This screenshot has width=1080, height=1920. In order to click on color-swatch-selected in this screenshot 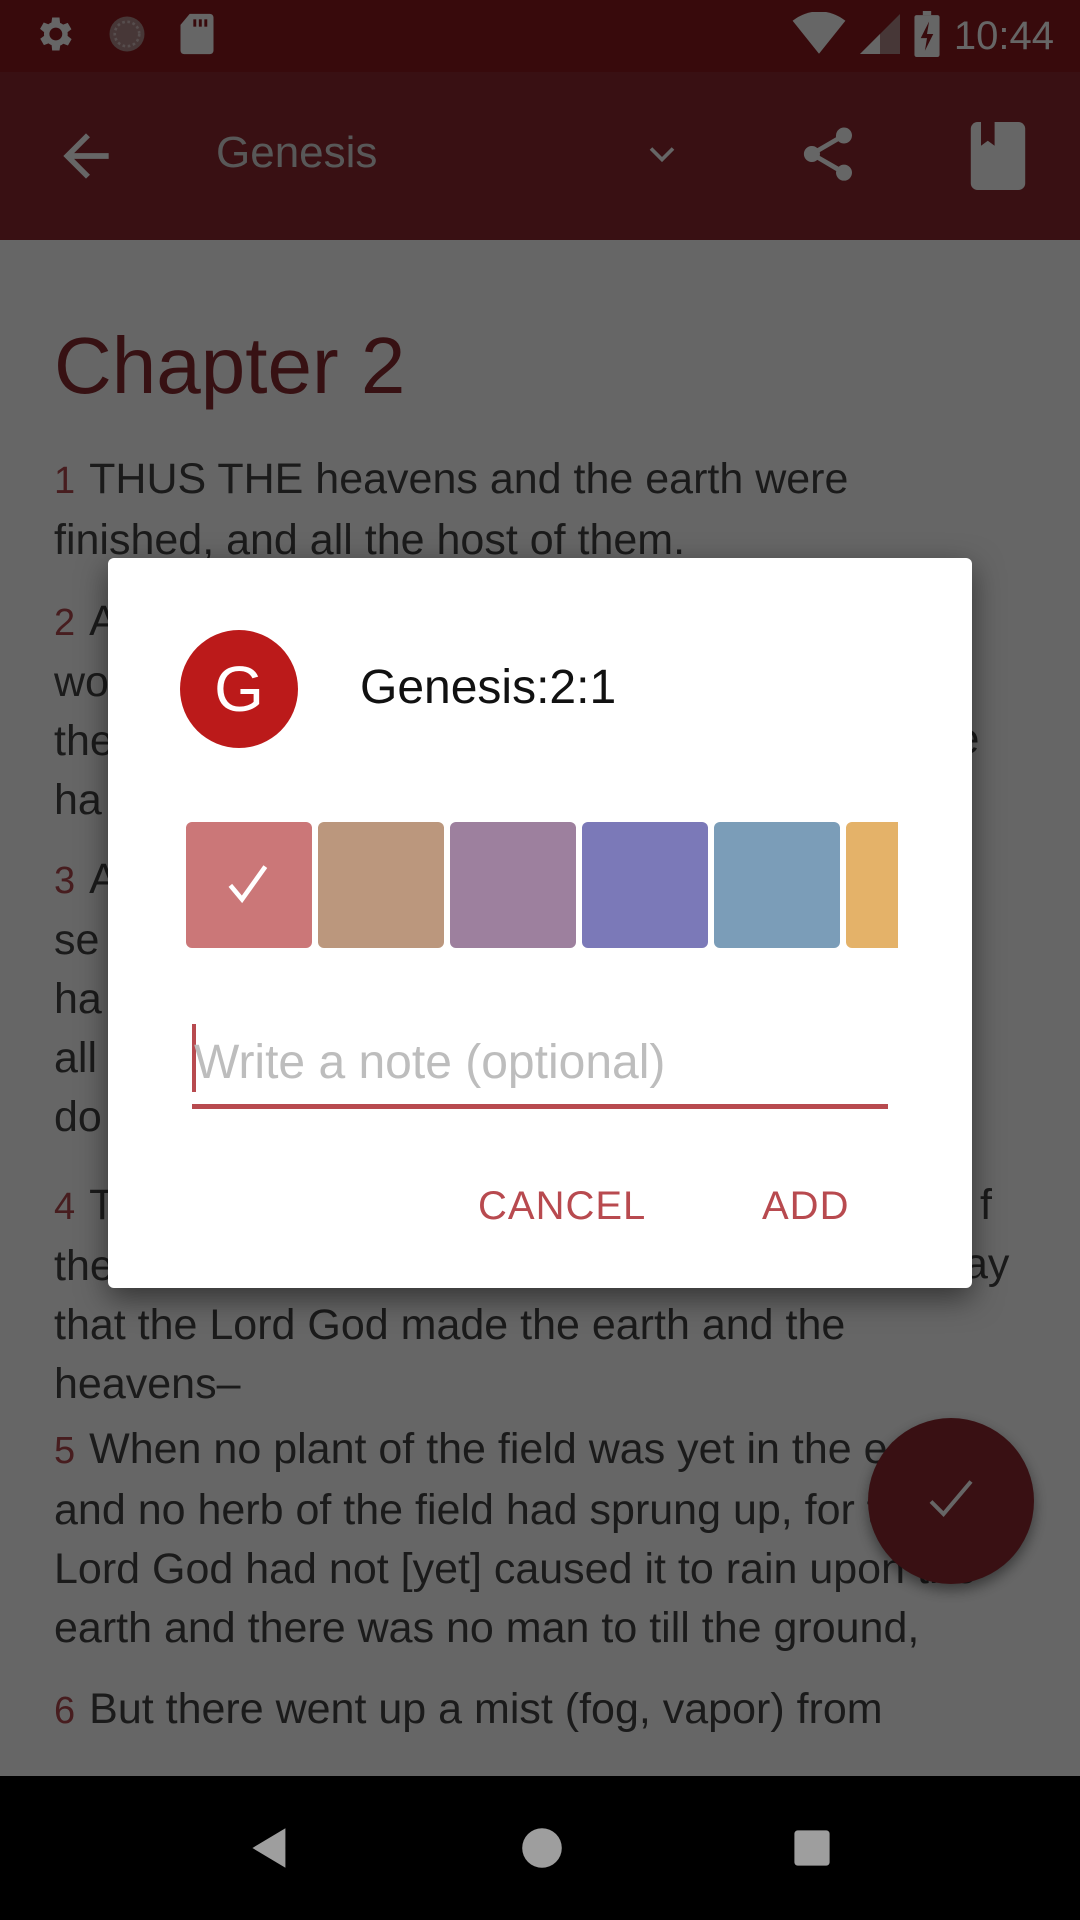, I will do `click(249, 885)`.